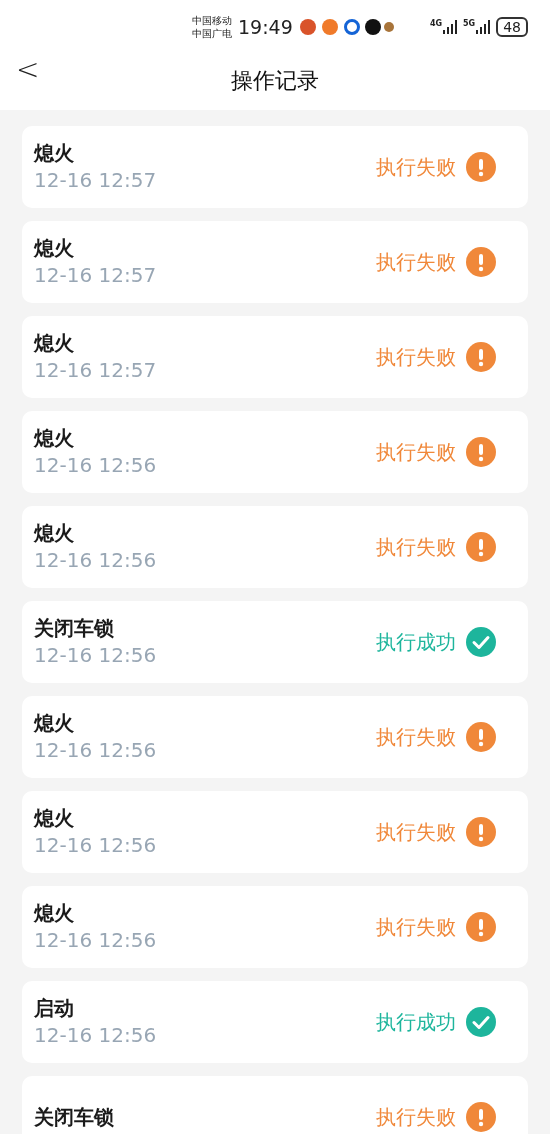 This screenshot has height=1134, width=550. Describe the element at coordinates (469, 24) in the screenshot. I see `network-label: 5G` at that location.